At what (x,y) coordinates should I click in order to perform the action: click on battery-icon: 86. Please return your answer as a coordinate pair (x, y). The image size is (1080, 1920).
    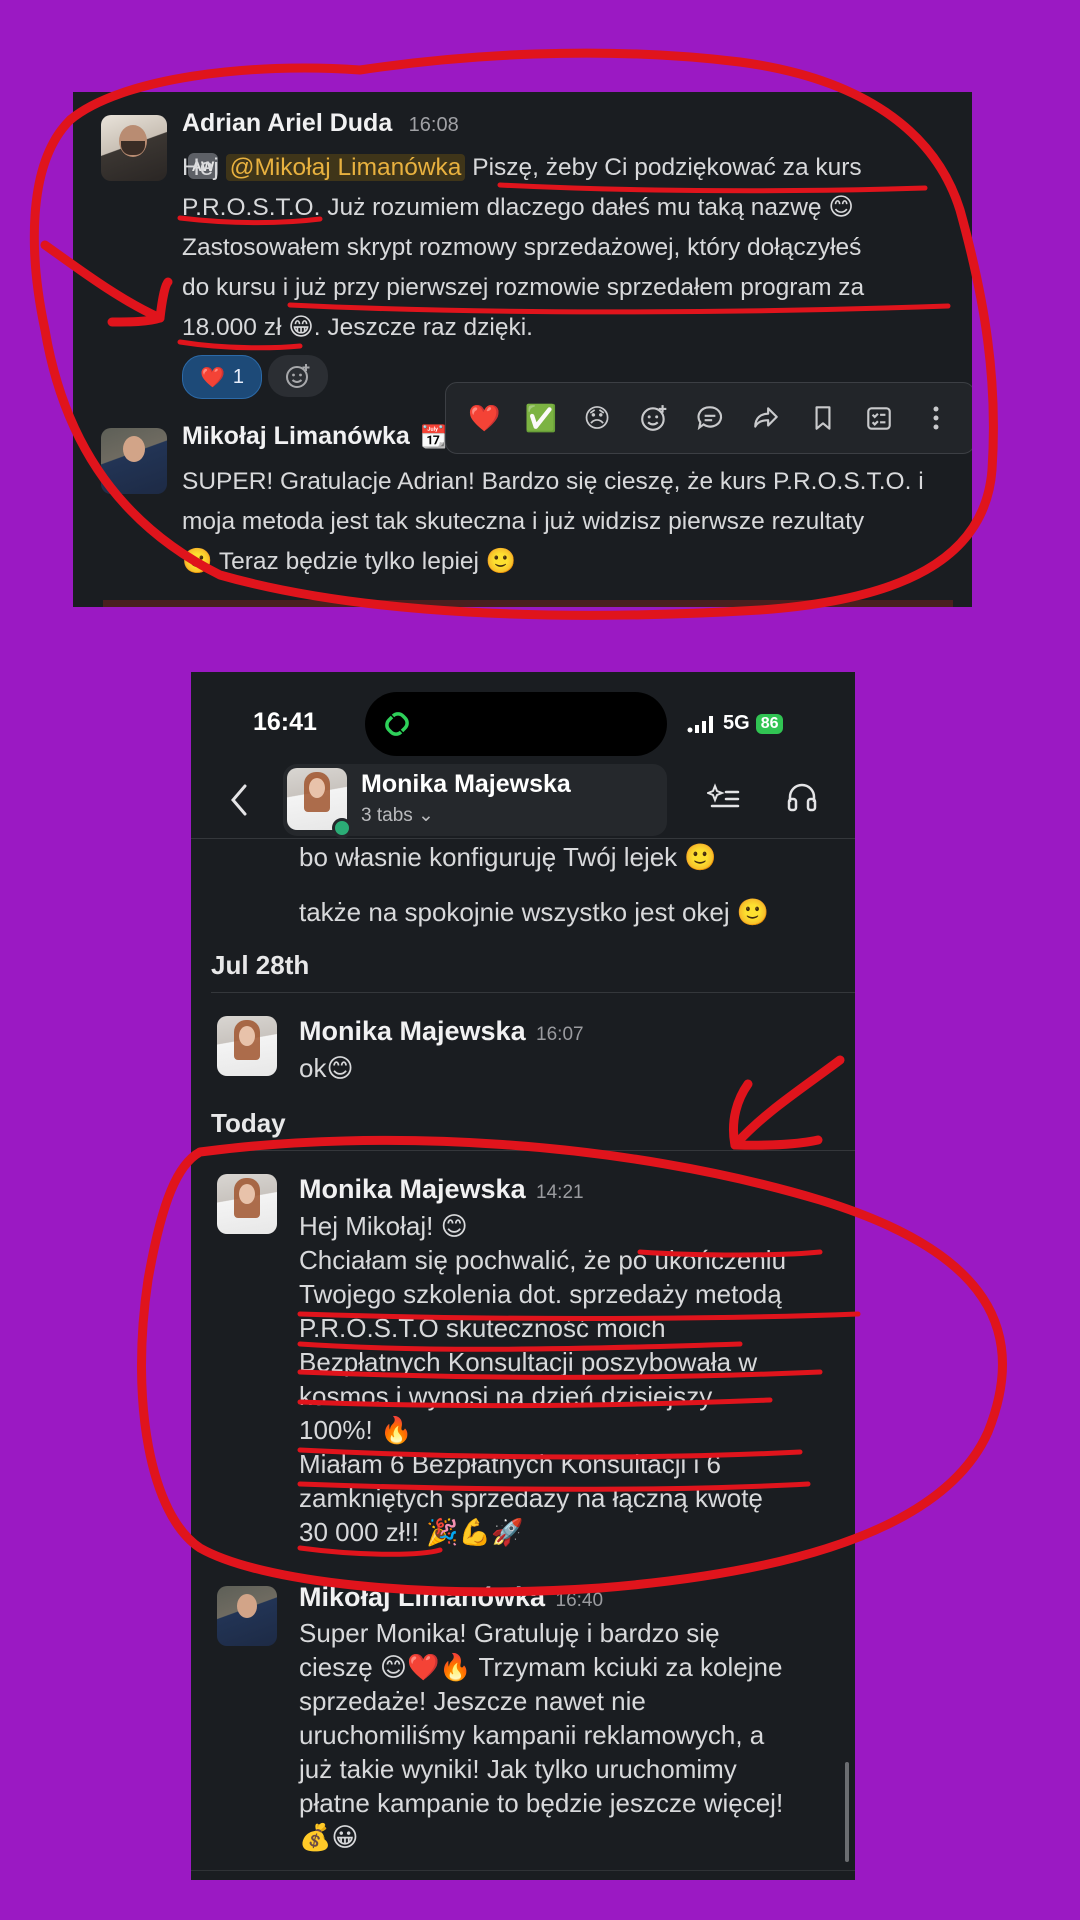
    Looking at the image, I should click on (769, 723).